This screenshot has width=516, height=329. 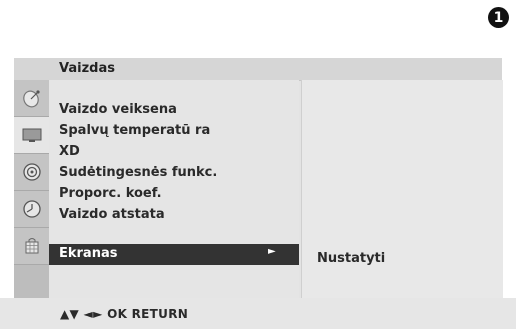 I want to click on menu-icon-column, so click(x=31, y=189).